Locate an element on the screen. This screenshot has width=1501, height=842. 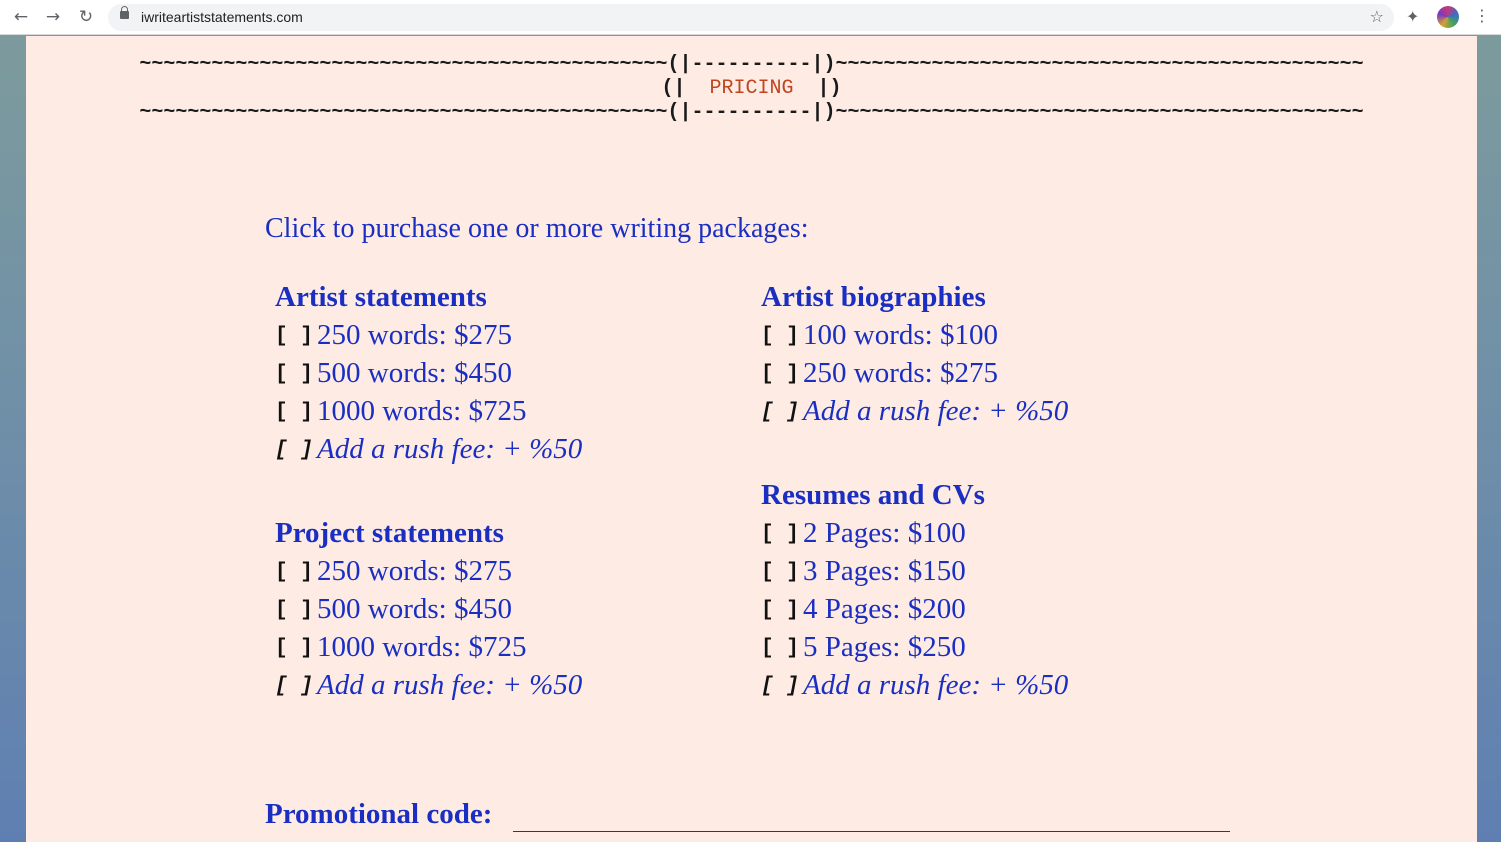
option-project-statement-500: [ ] 500 words: $450 is located at coordinates (428, 609).